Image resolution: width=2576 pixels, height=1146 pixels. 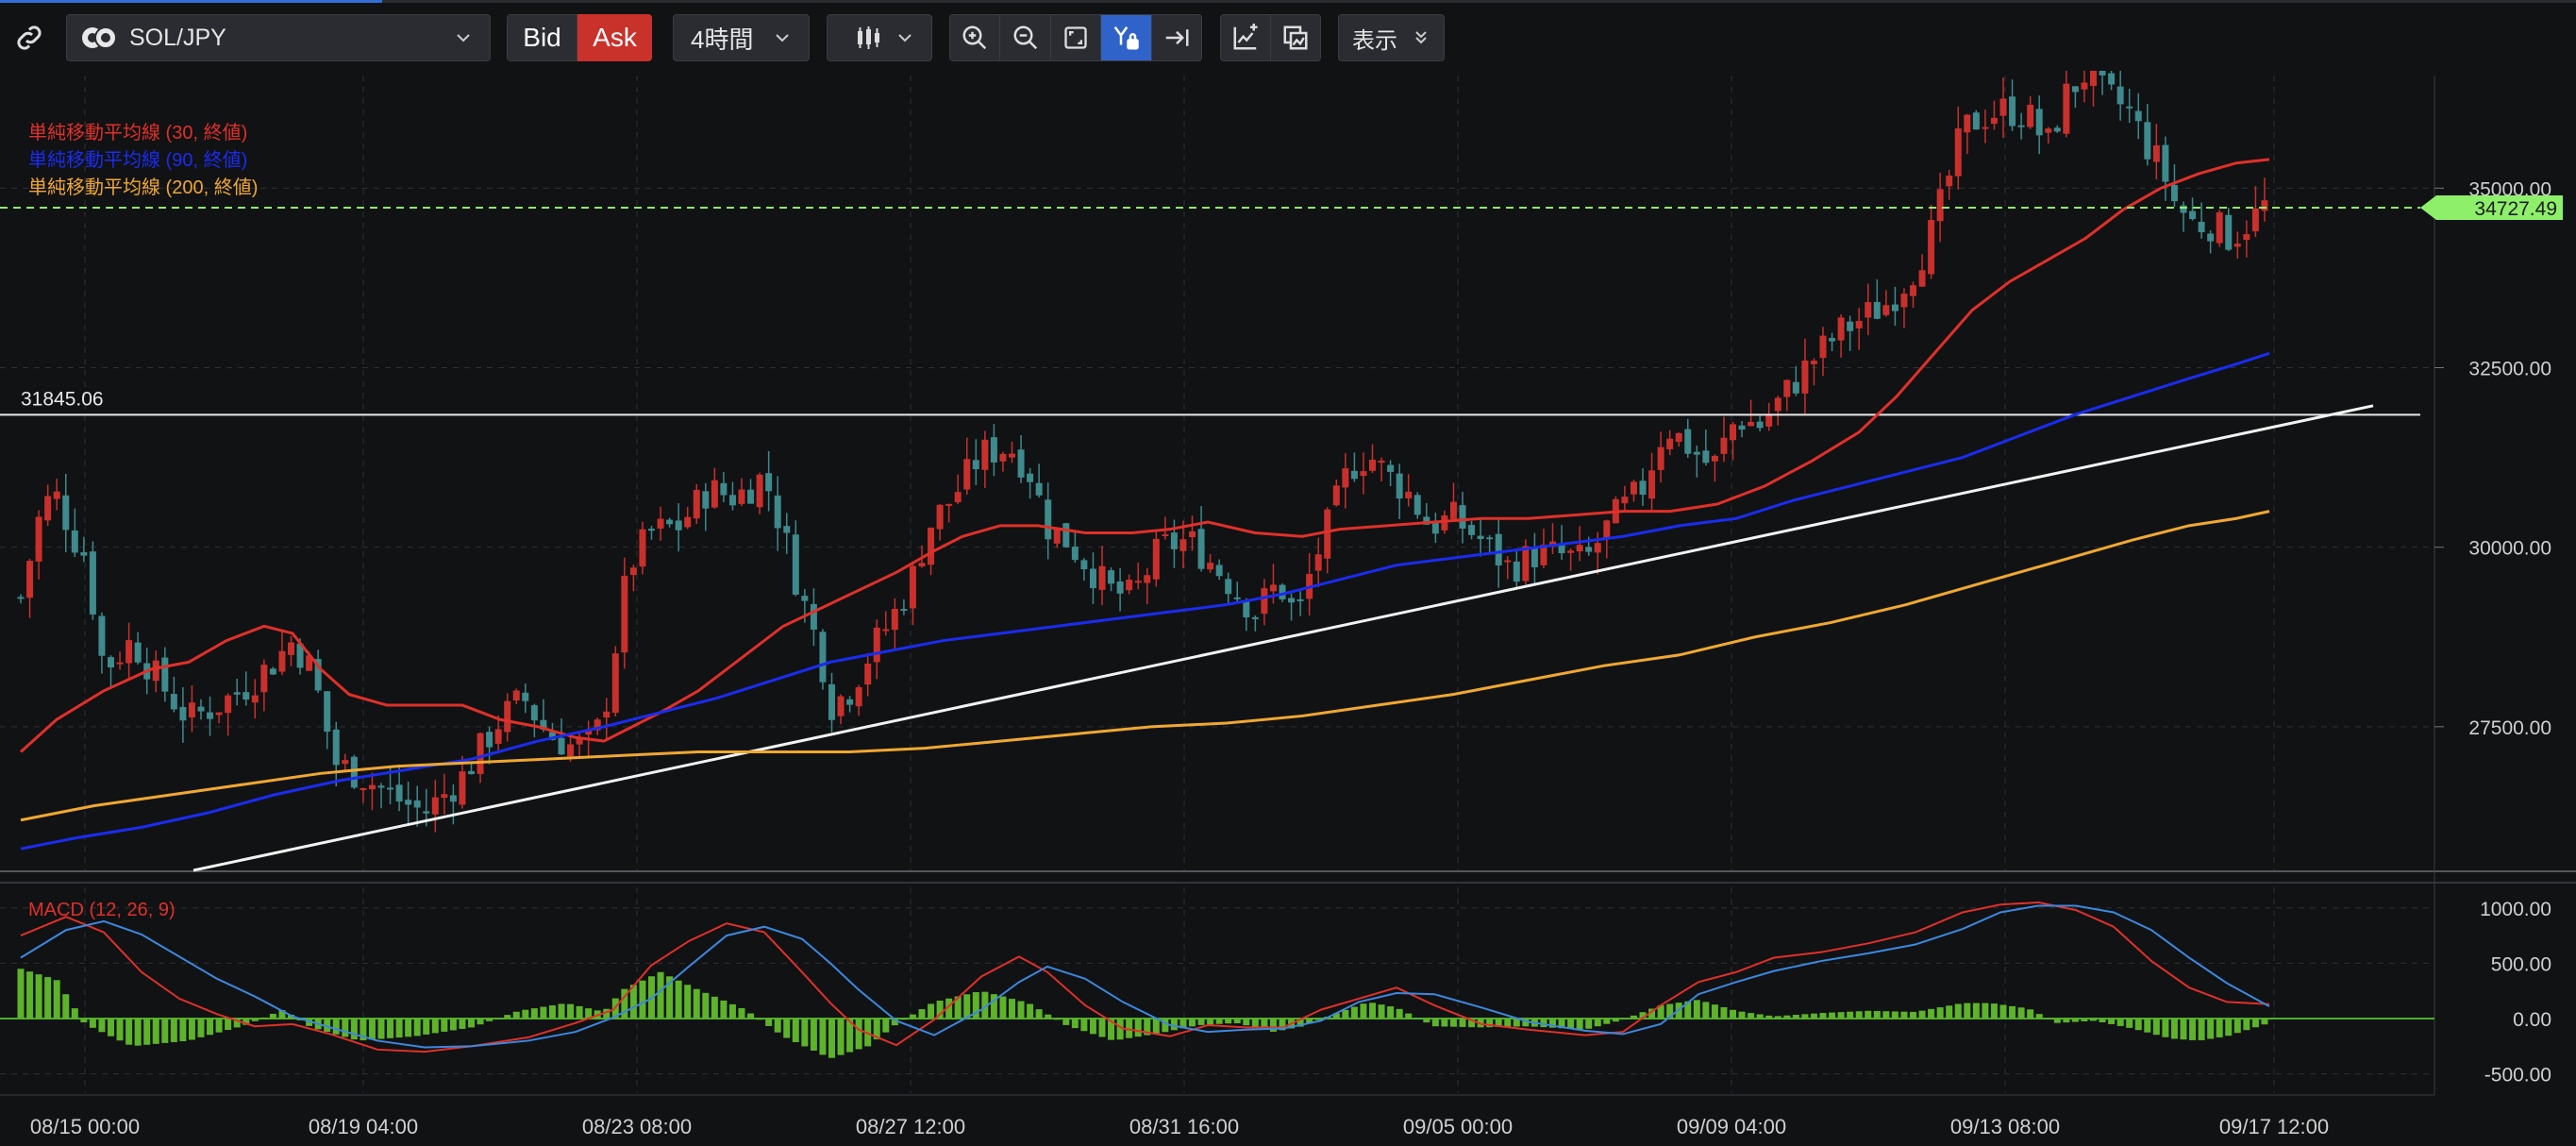 What do you see at coordinates (1295, 38) in the screenshot?
I see `compare-chart-icon` at bounding box center [1295, 38].